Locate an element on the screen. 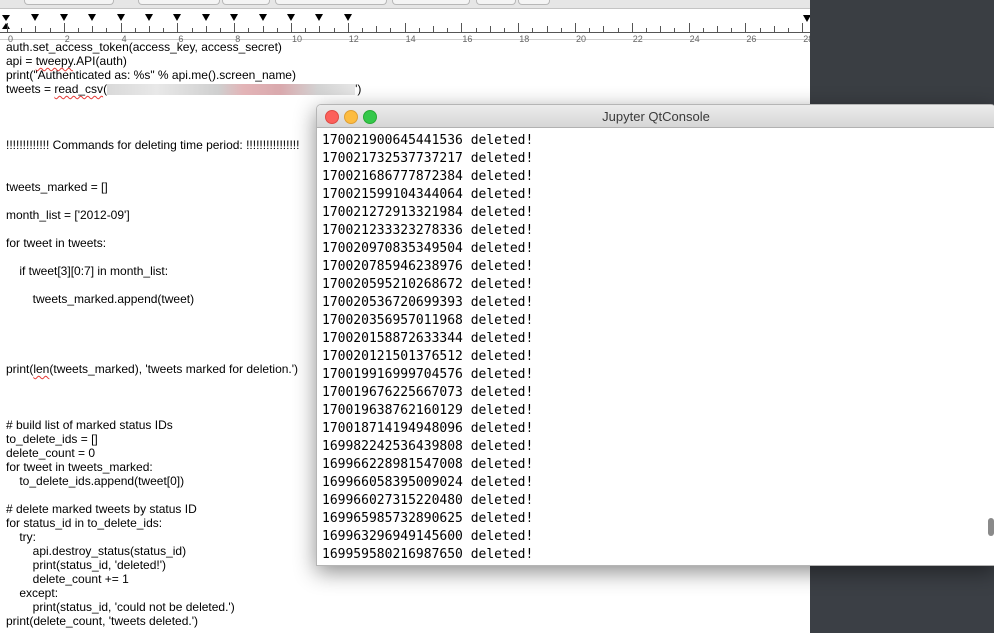 This screenshot has height=633, width=994. text-segment: .API(auth) is located at coordinates (99, 61).